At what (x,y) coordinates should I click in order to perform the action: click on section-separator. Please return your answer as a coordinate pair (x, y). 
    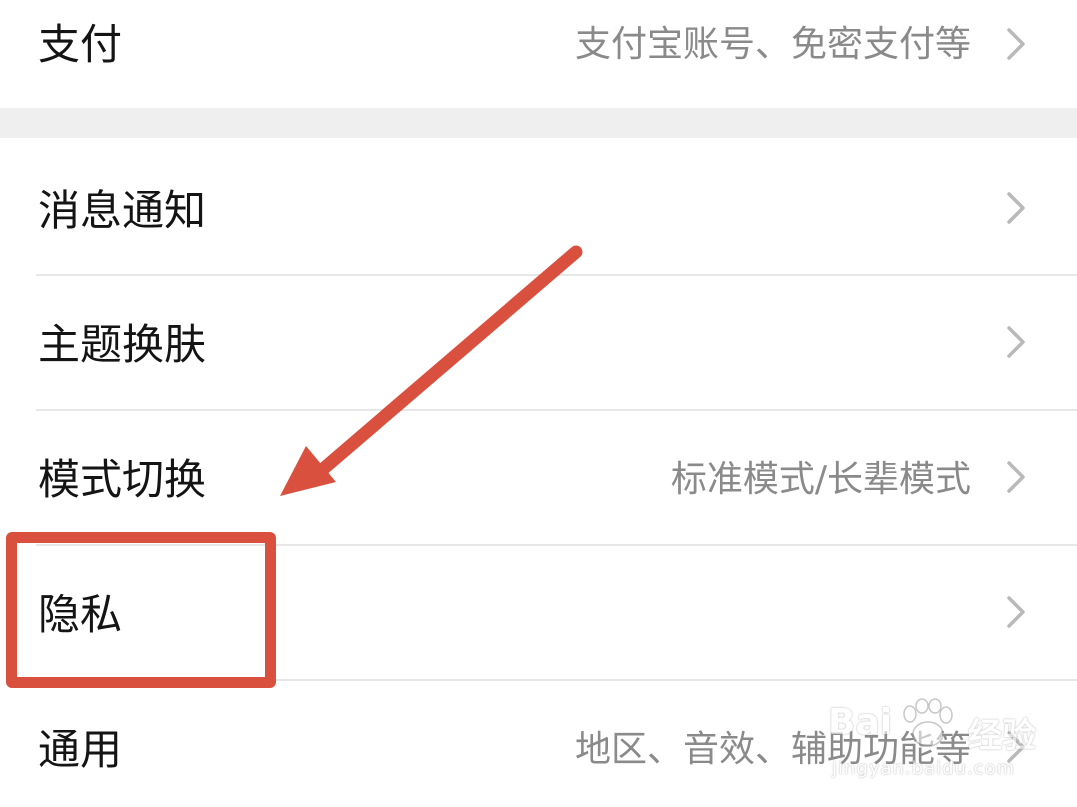
    Looking at the image, I should click on (538, 123).